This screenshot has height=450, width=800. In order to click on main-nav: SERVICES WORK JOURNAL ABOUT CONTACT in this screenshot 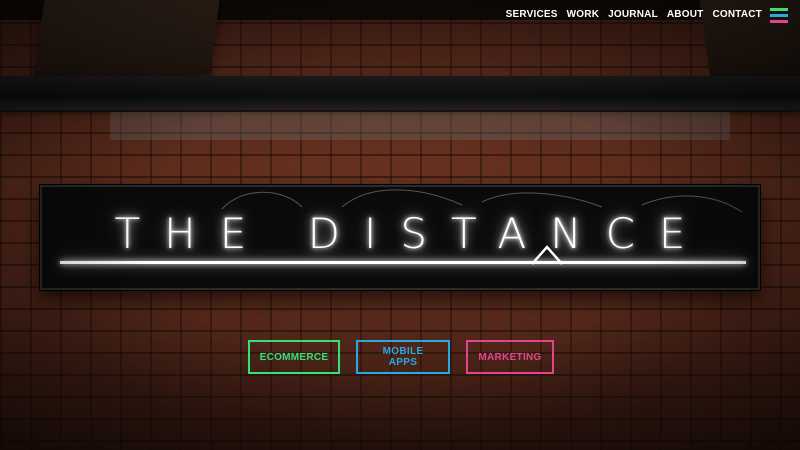, I will do `click(634, 14)`.